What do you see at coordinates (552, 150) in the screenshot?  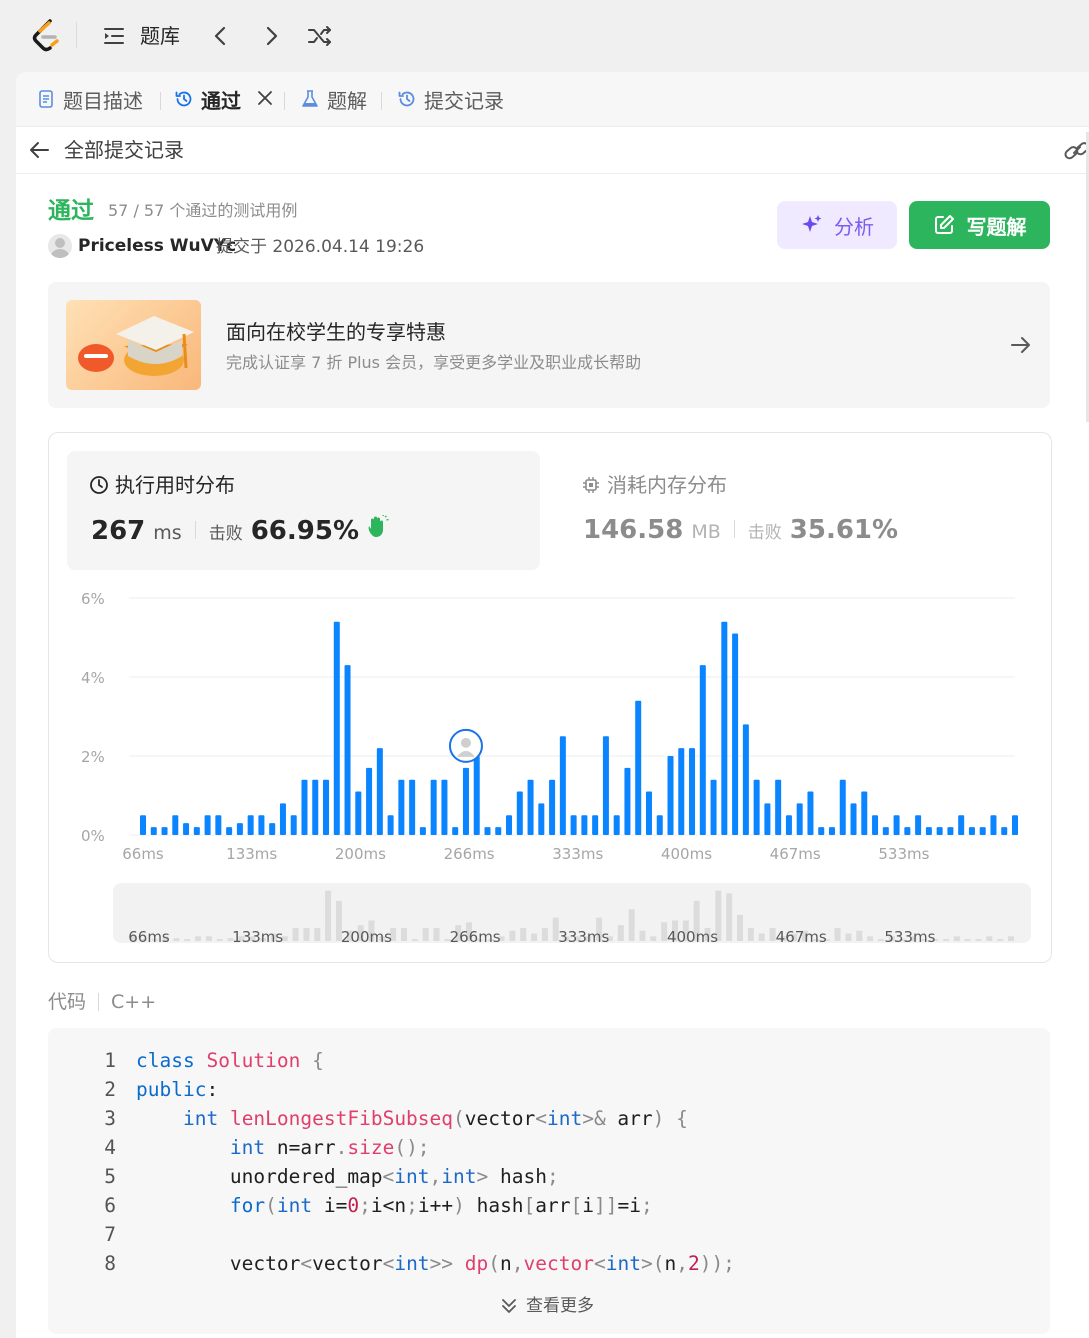 I see `back-row: 全部提交记录` at bounding box center [552, 150].